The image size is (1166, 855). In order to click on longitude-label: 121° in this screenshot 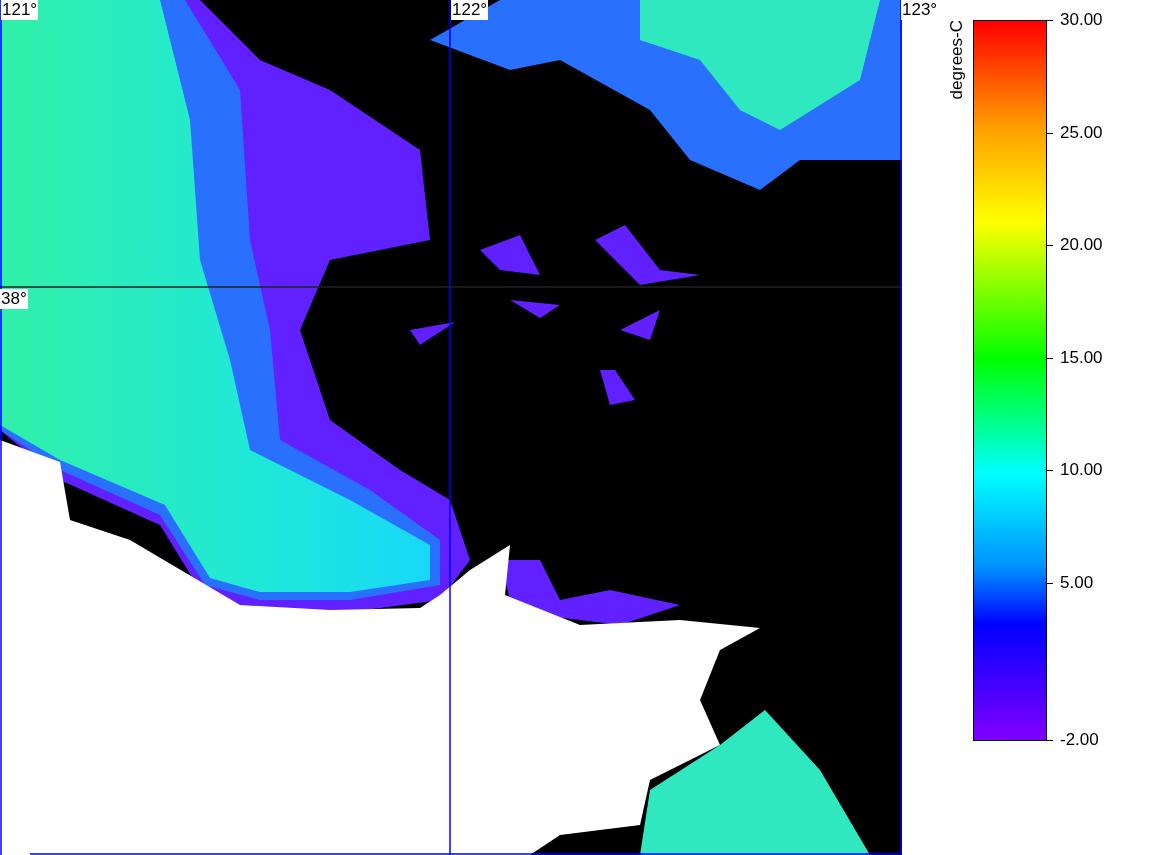, I will do `click(20, 10)`.